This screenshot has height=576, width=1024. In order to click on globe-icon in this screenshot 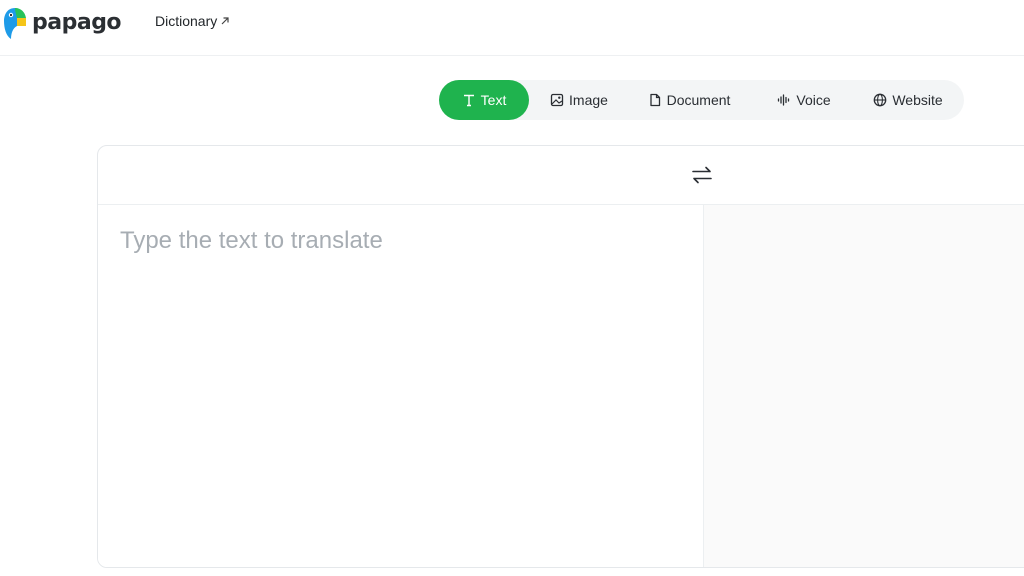, I will do `click(880, 100)`.